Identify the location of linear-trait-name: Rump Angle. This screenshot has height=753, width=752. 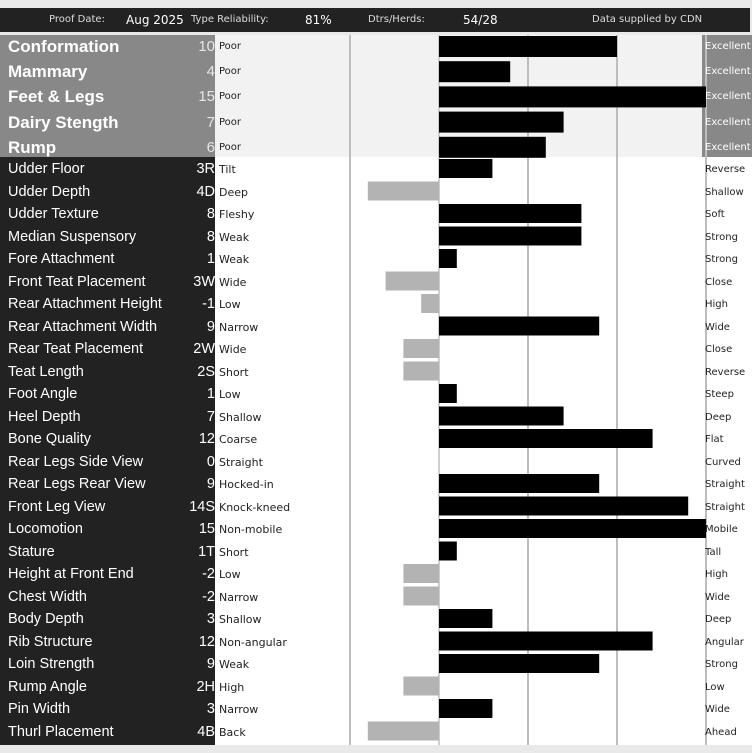
(47, 686).